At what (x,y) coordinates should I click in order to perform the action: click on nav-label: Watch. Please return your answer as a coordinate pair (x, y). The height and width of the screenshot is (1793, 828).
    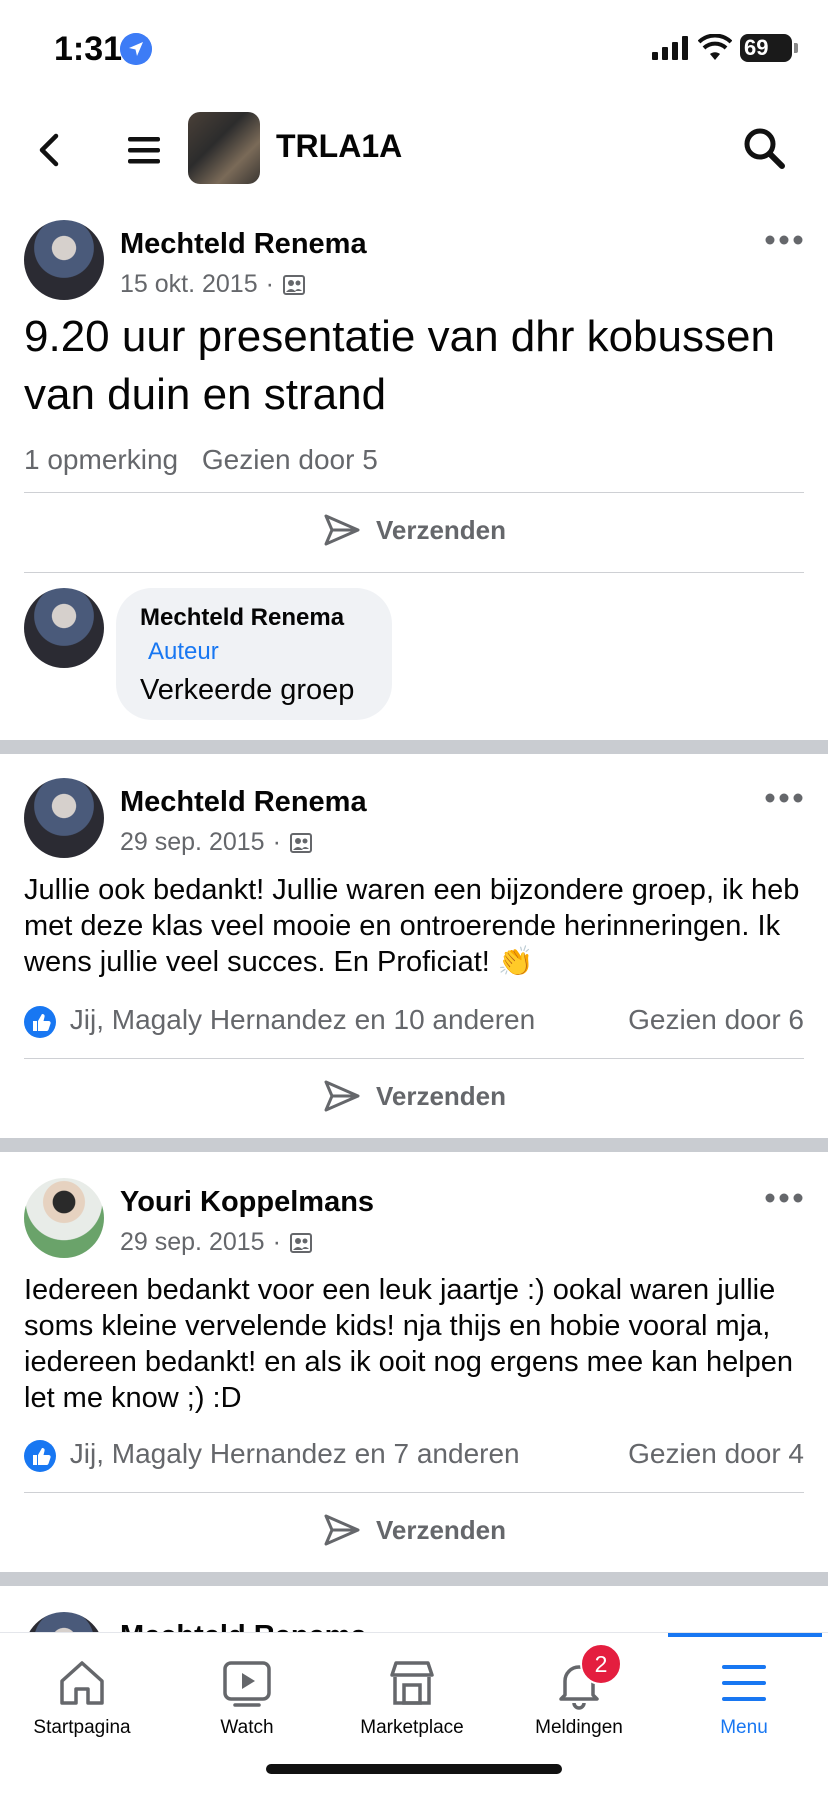
    Looking at the image, I should click on (247, 1727).